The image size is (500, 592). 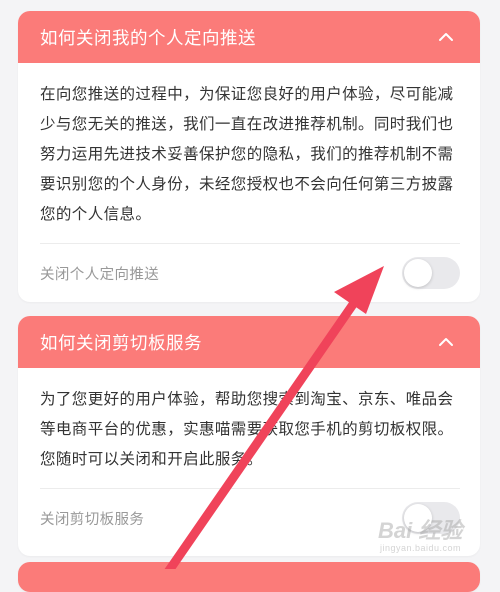 I want to click on personal-push-card-header: 如何关闭我的个人定向推送, so click(x=249, y=37).